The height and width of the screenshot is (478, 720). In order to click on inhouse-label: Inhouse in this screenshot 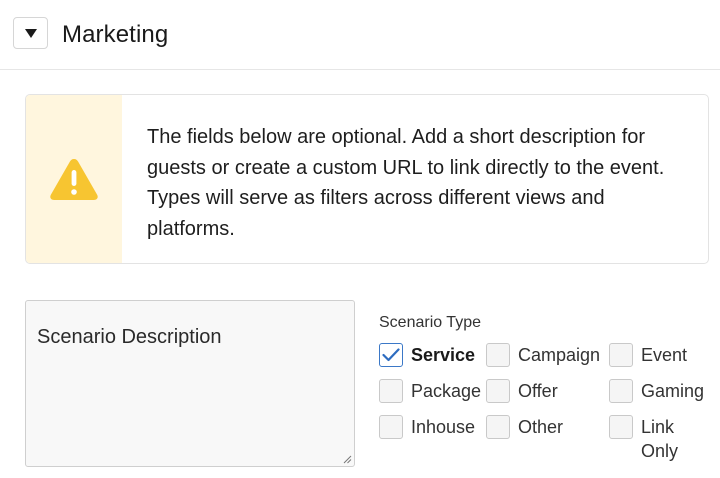, I will do `click(443, 427)`.